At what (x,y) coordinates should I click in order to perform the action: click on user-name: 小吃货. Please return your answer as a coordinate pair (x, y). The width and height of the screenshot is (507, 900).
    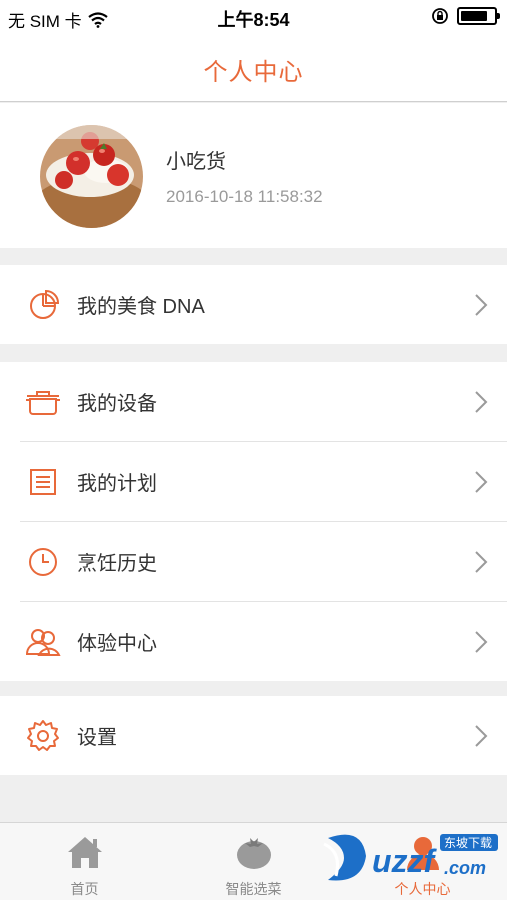
    Looking at the image, I should click on (196, 162).